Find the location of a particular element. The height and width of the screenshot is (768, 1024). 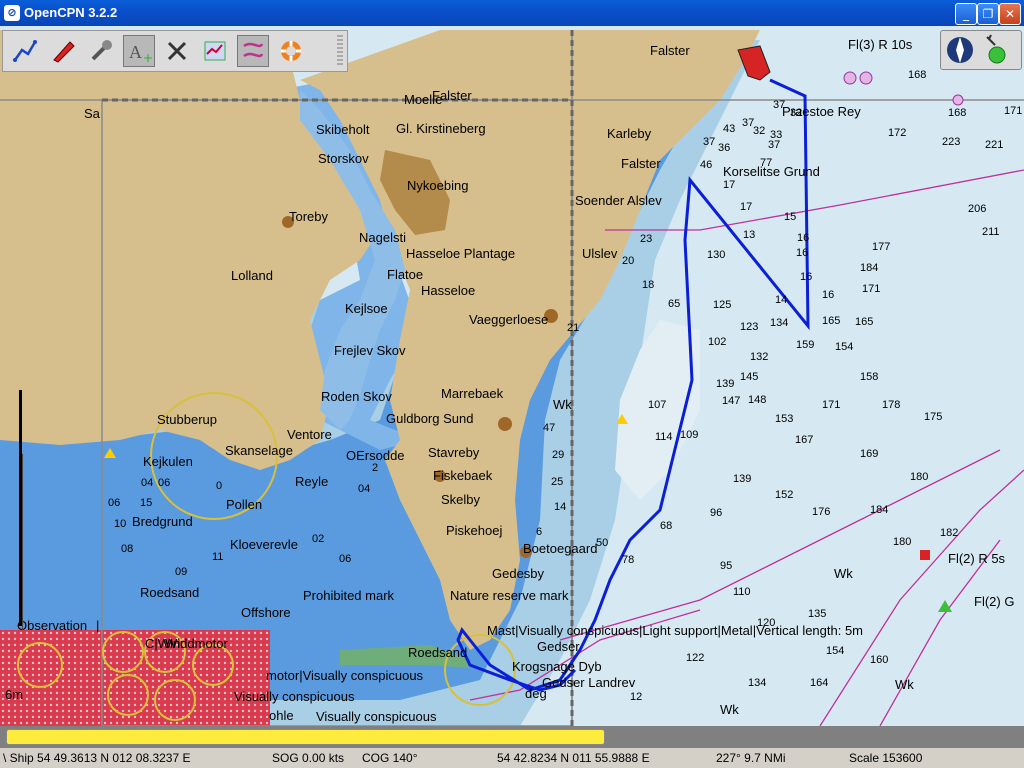

course-over-ground: COG 140° is located at coordinates (390, 758).